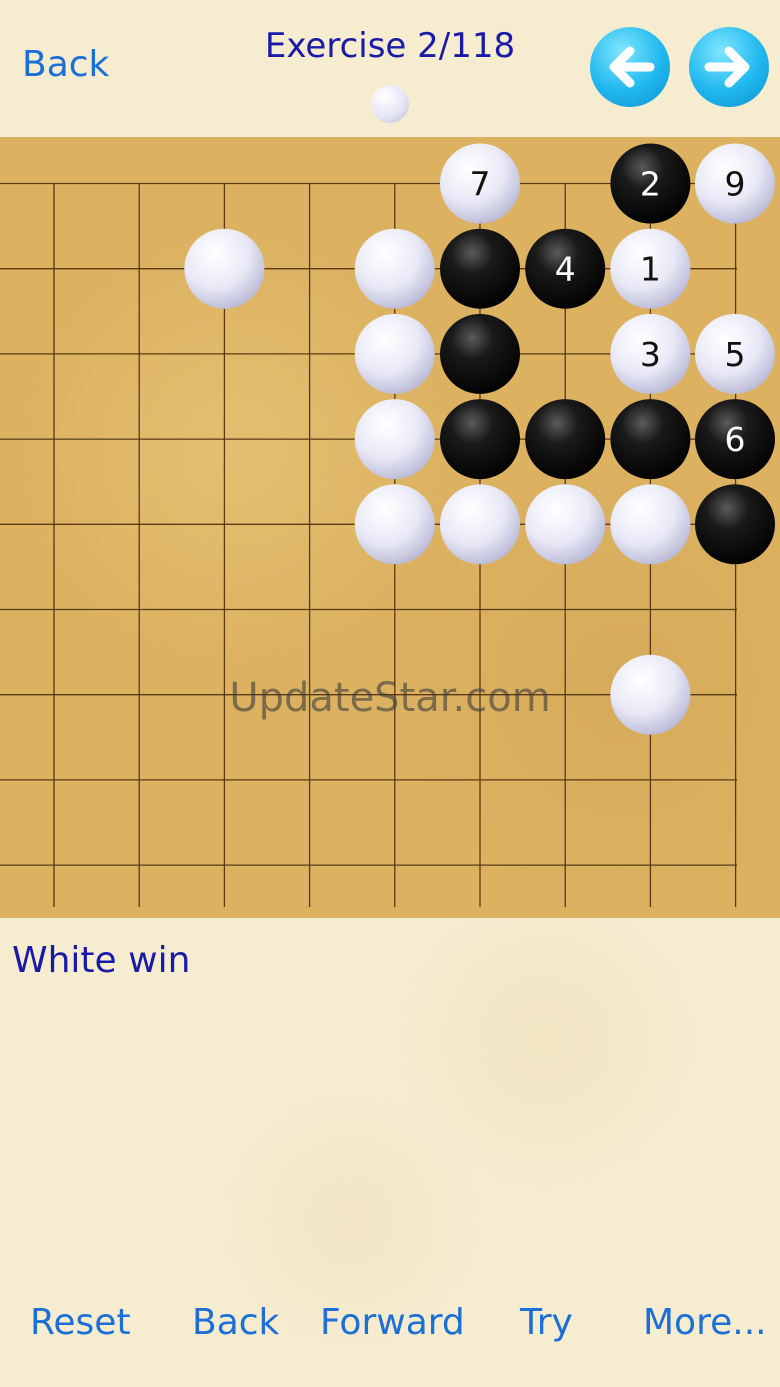  I want to click on move-number-label: 9, so click(735, 184).